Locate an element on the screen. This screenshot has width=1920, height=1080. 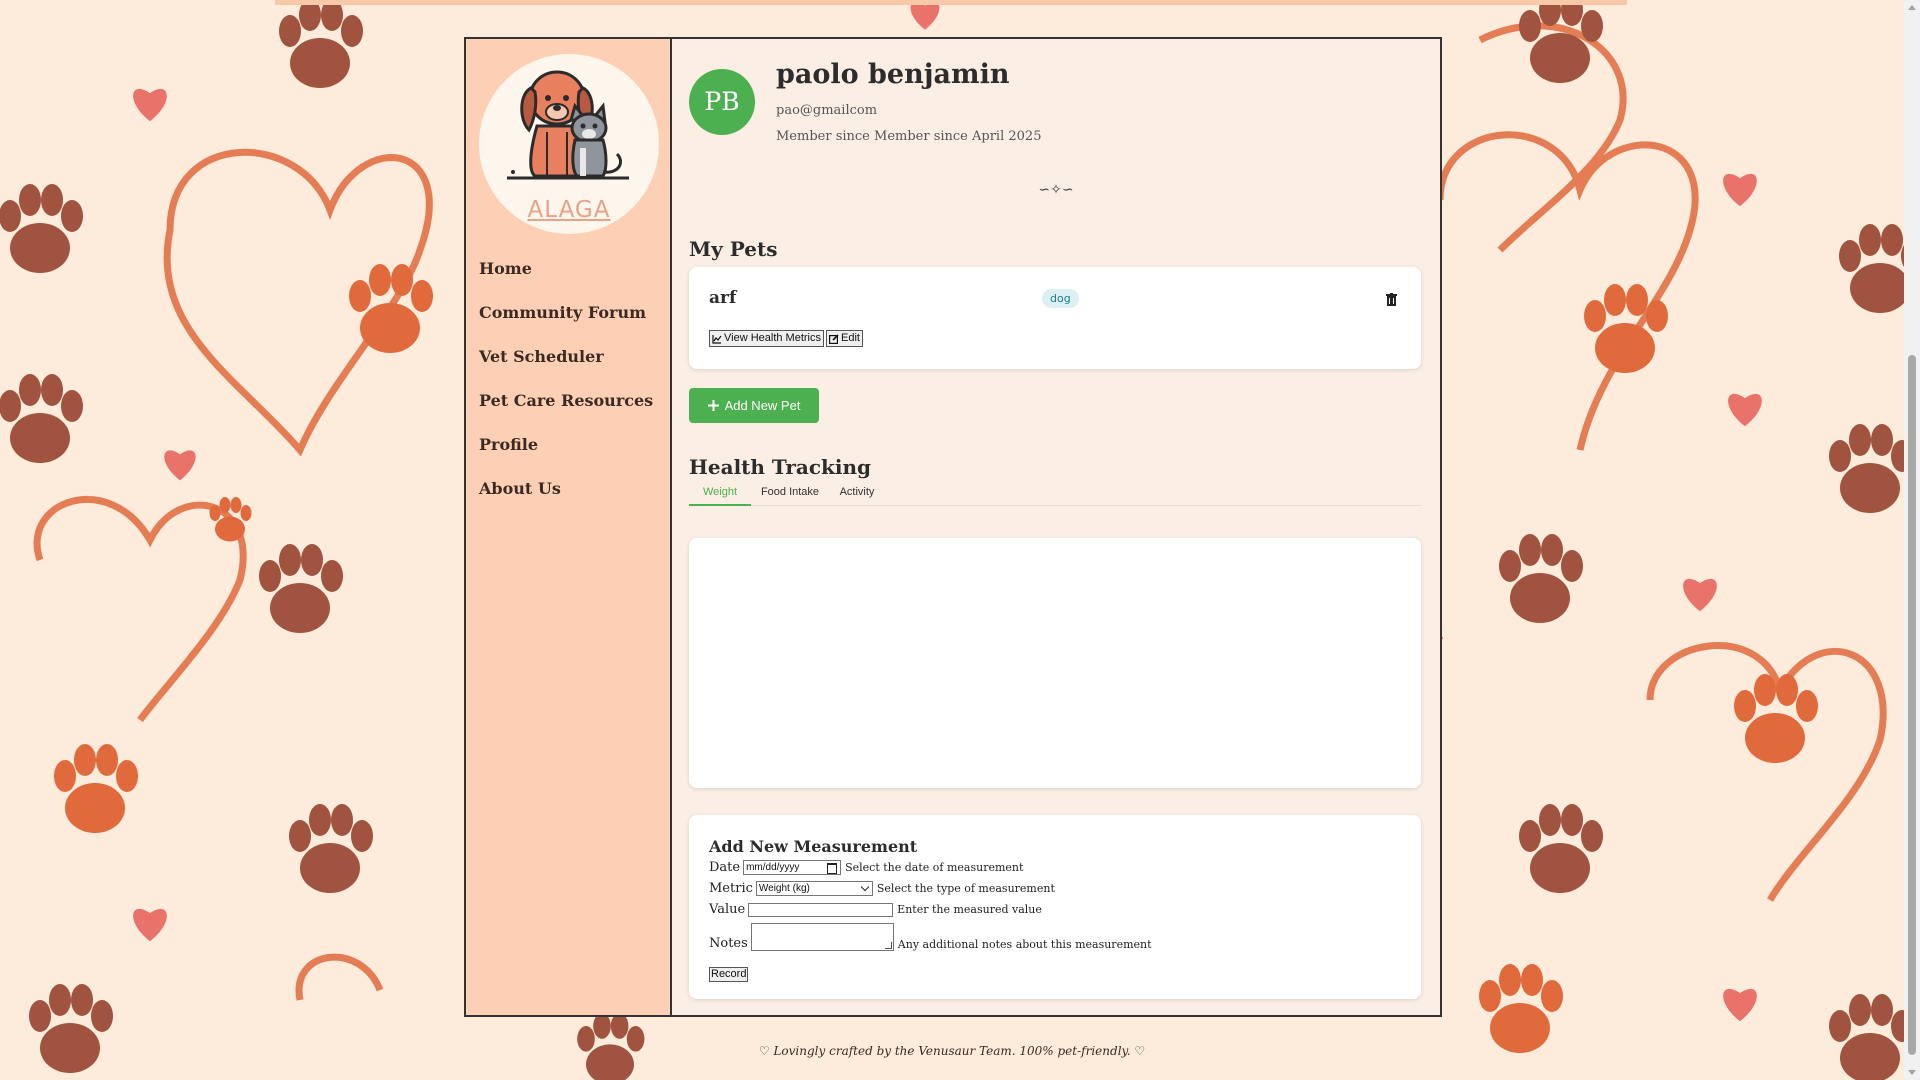
avatar: PB is located at coordinates (722, 102).